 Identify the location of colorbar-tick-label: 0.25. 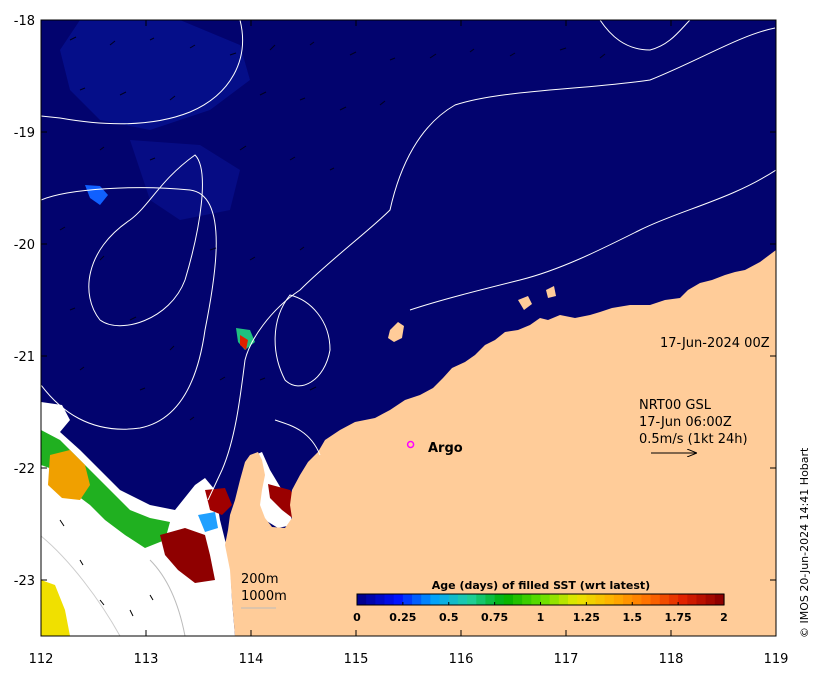
(402, 617).